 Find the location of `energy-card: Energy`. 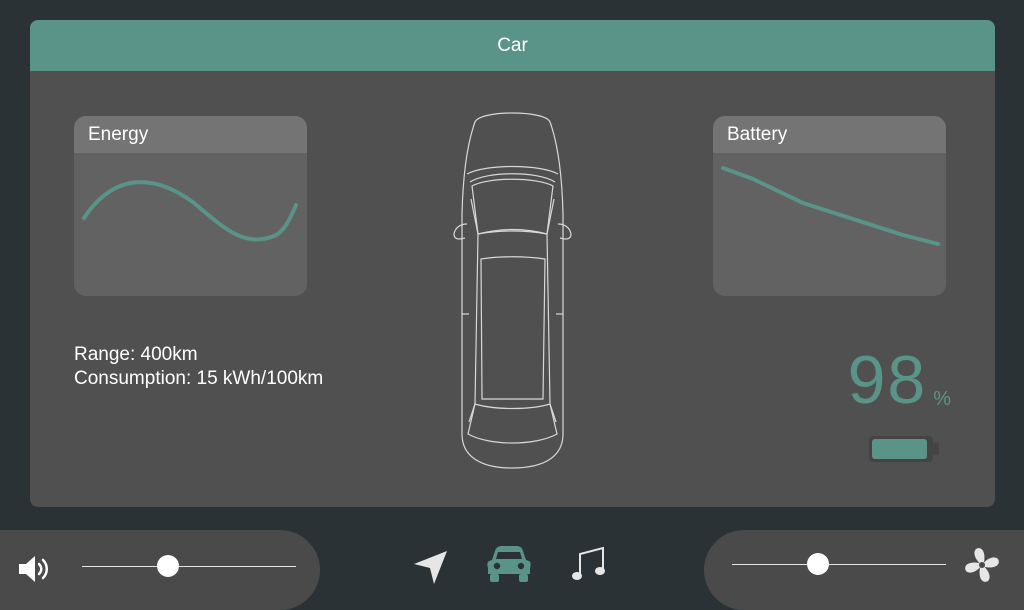

energy-card: Energy is located at coordinates (190, 206).